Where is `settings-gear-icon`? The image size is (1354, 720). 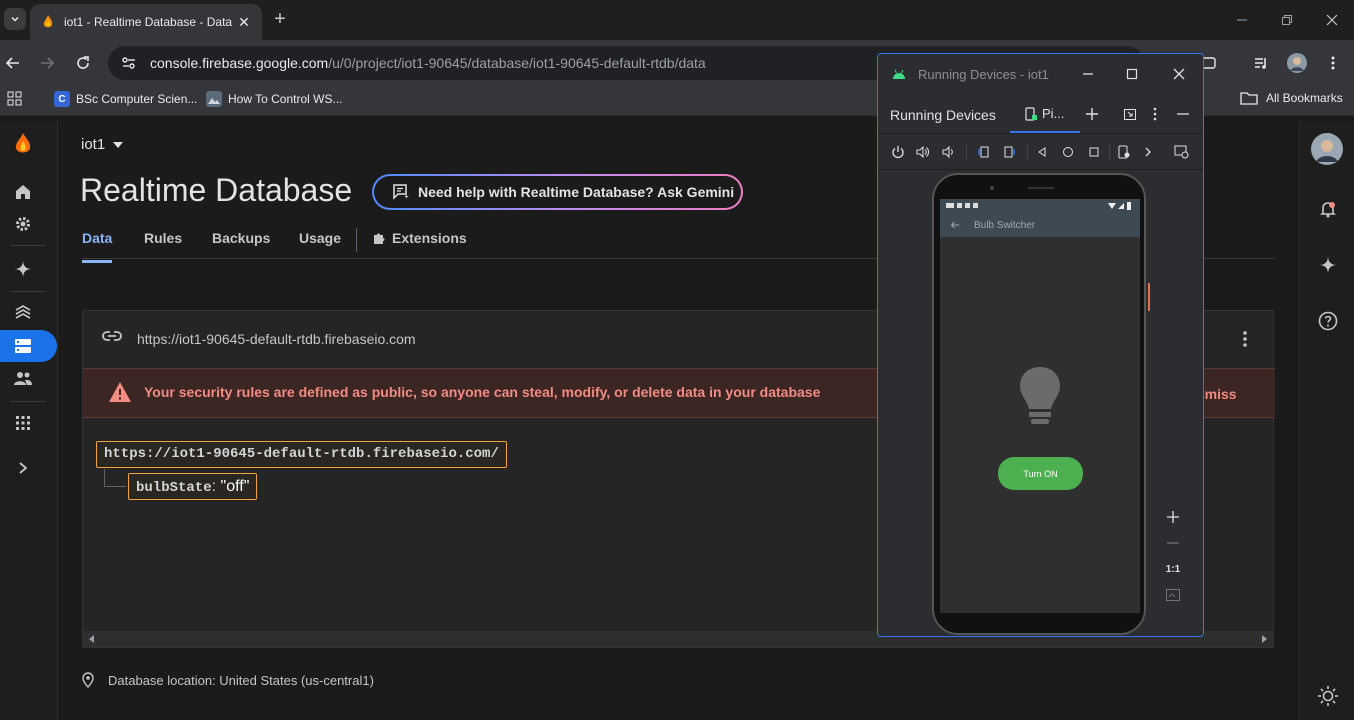
settings-gear-icon is located at coordinates (23, 224).